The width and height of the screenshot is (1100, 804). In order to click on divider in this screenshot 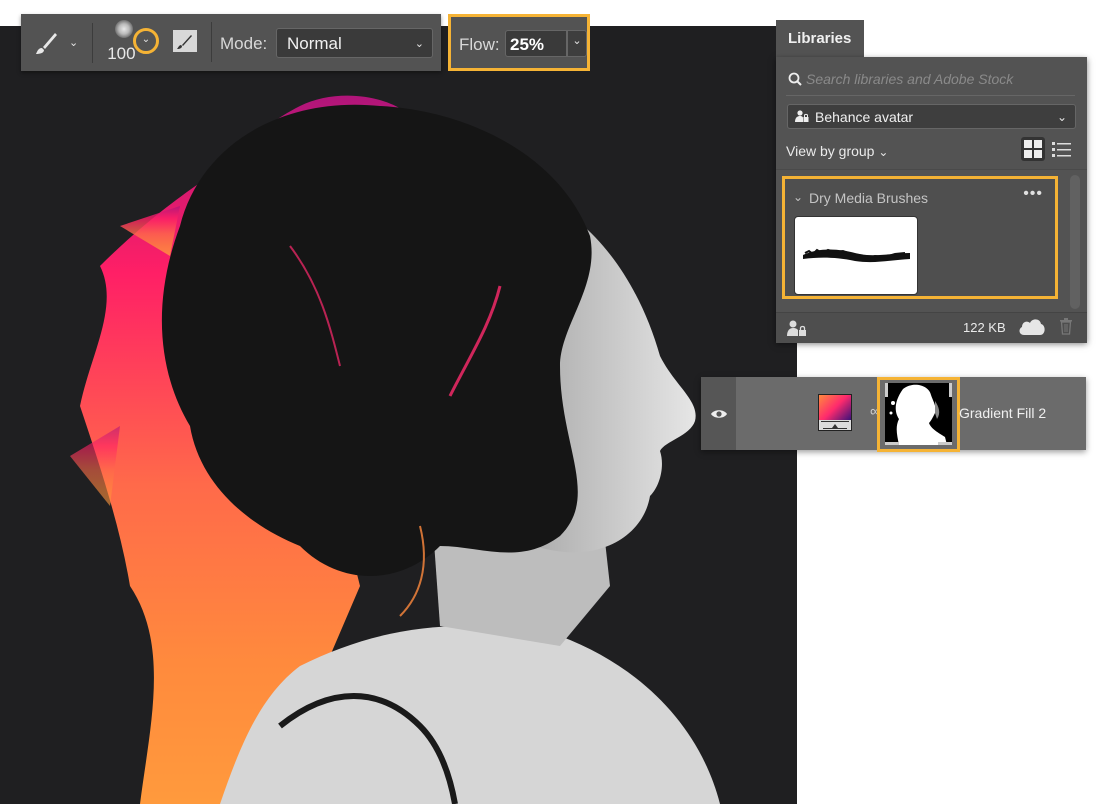, I will do `click(931, 169)`.